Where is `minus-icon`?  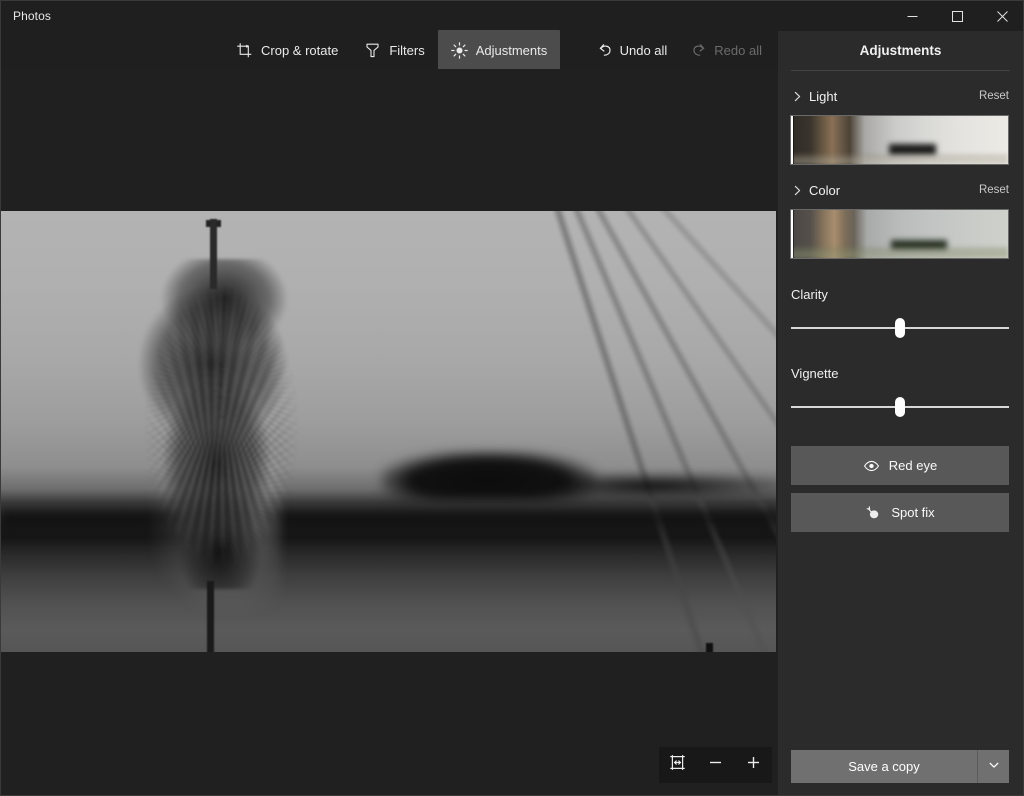
minus-icon is located at coordinates (715, 765).